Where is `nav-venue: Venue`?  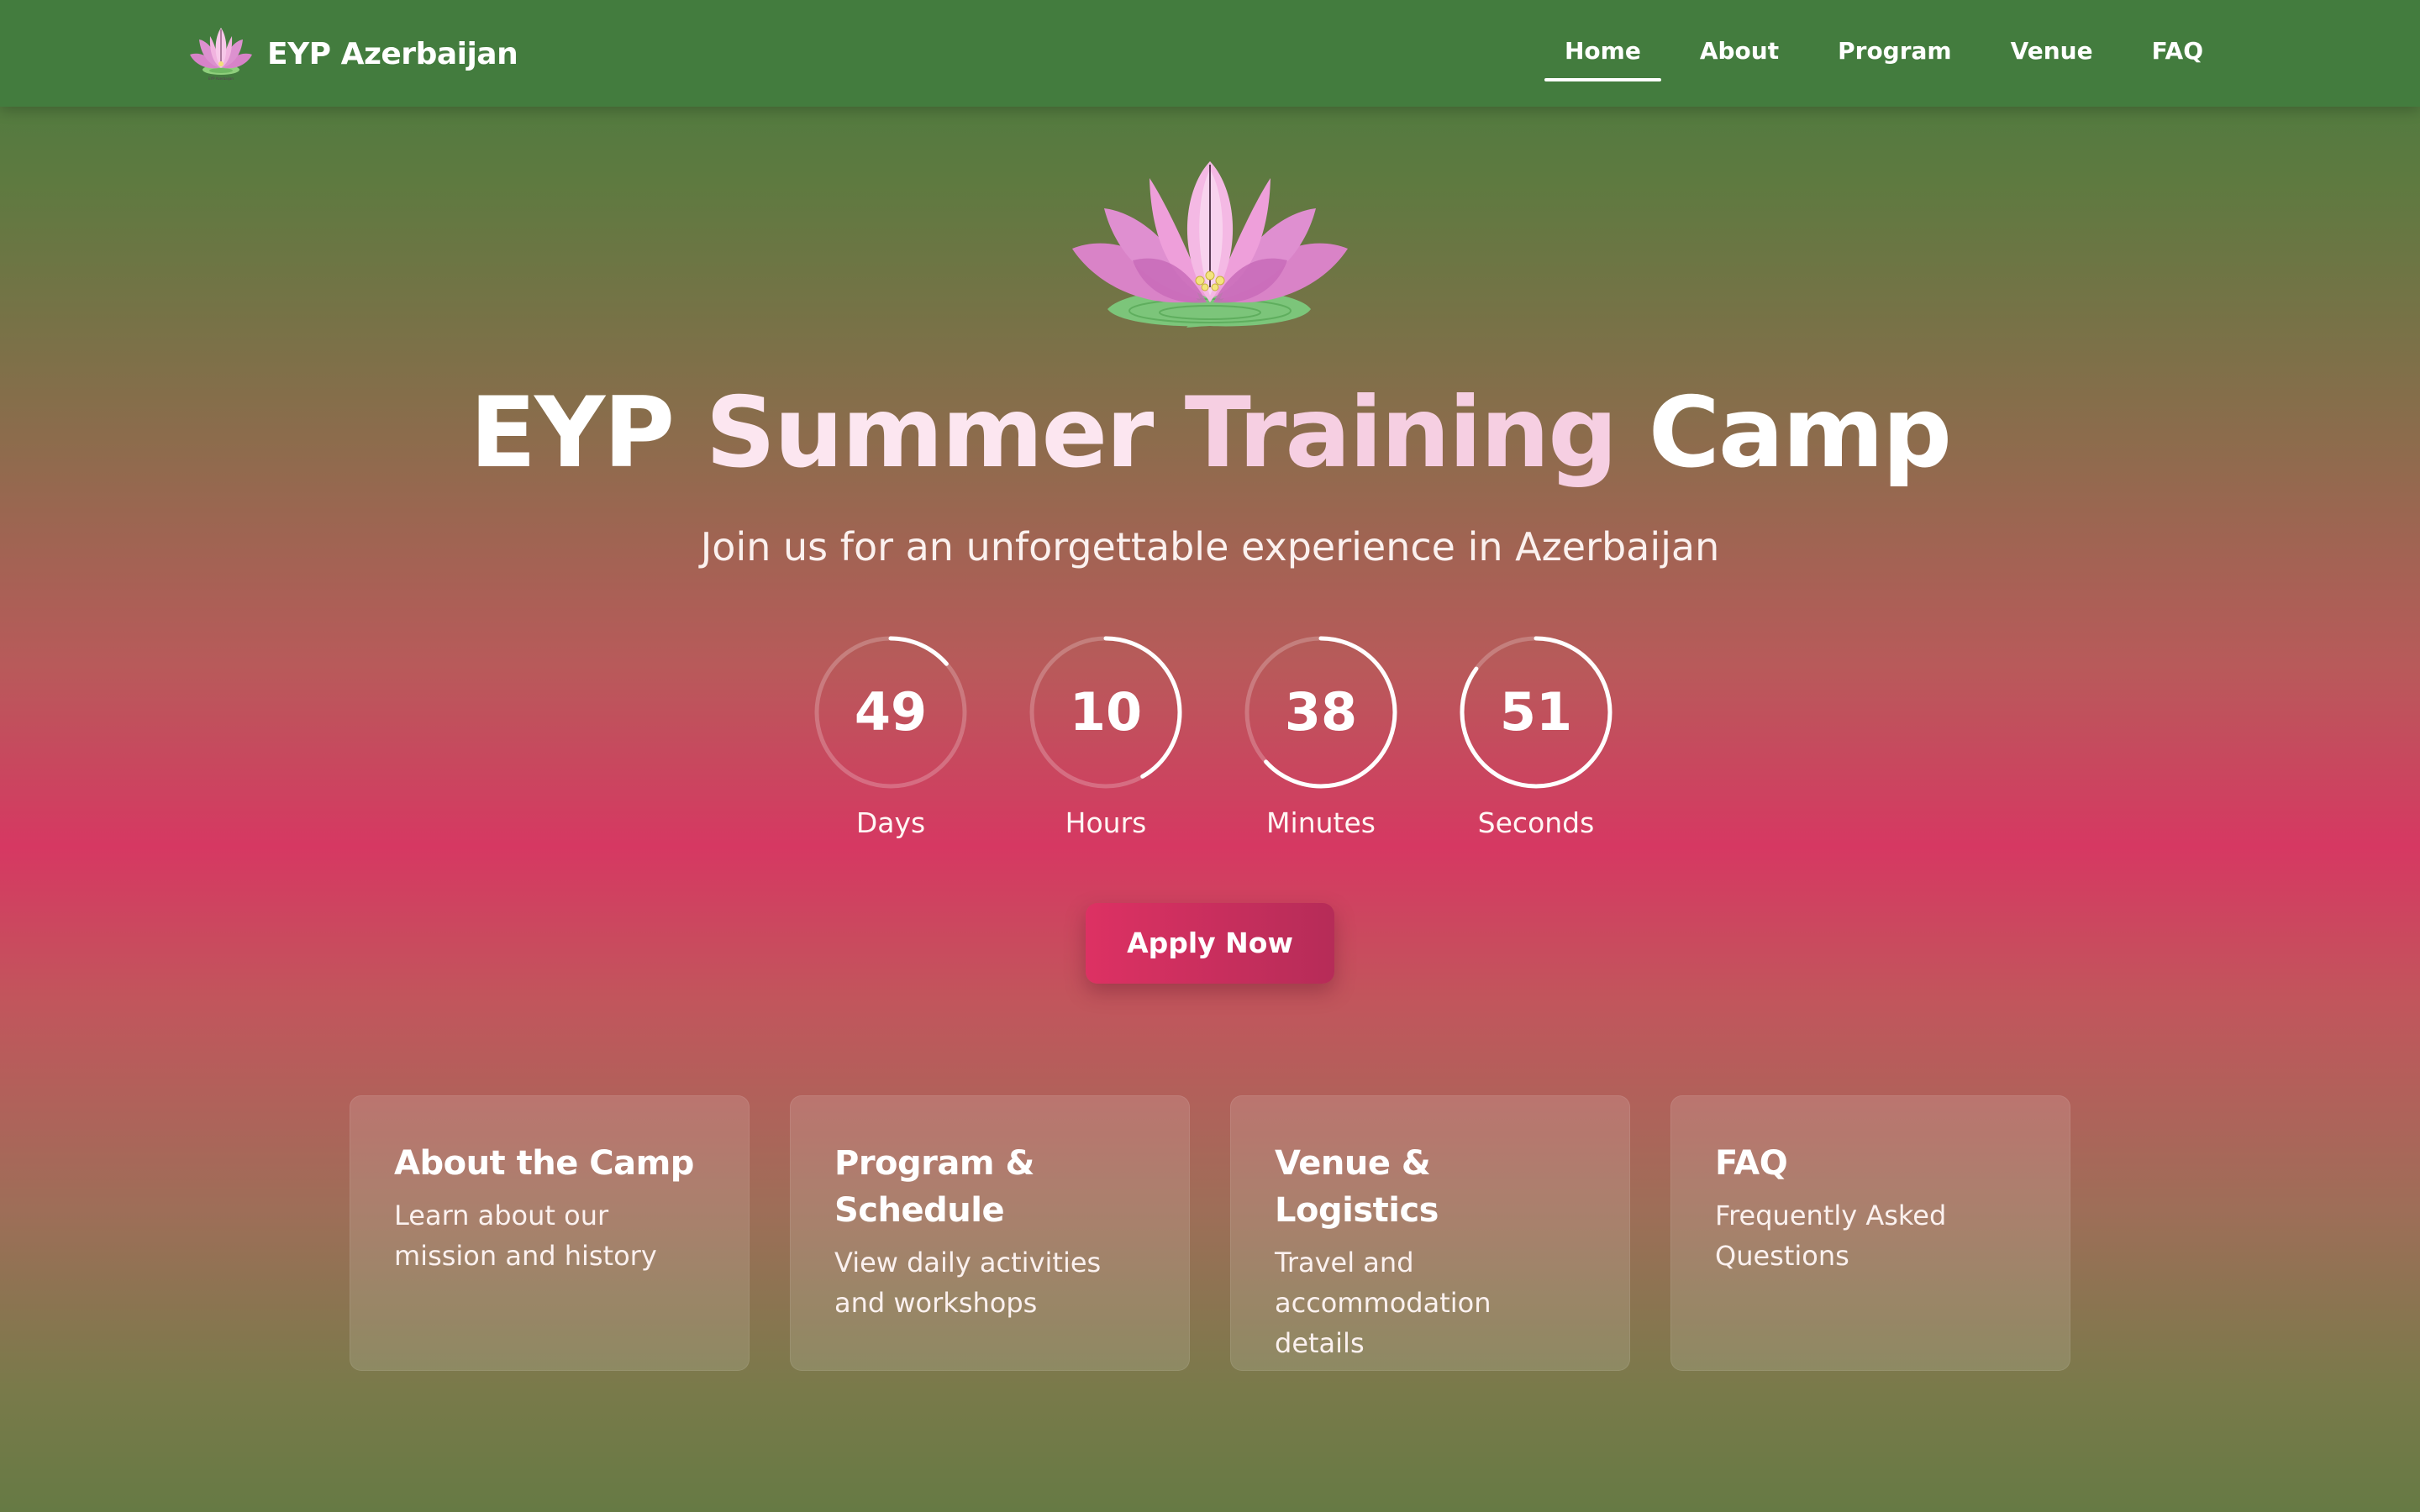 nav-venue: Venue is located at coordinates (2052, 51).